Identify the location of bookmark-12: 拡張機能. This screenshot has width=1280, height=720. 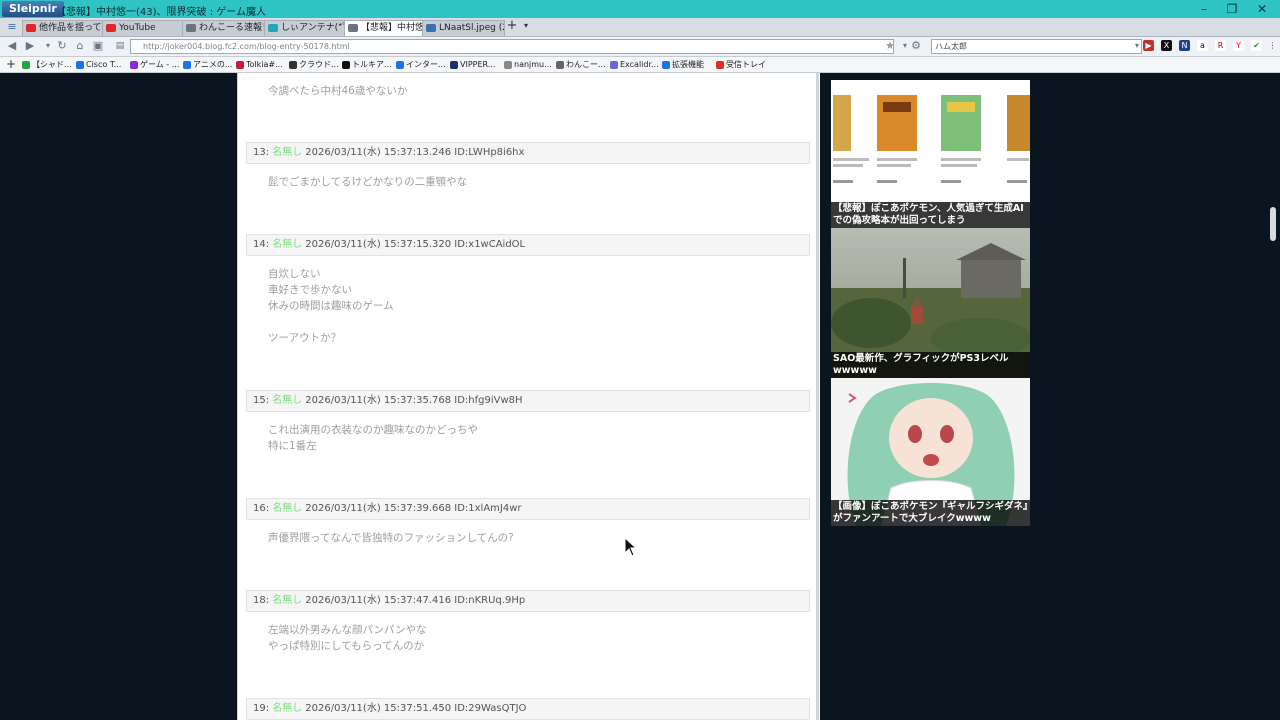
(683, 64).